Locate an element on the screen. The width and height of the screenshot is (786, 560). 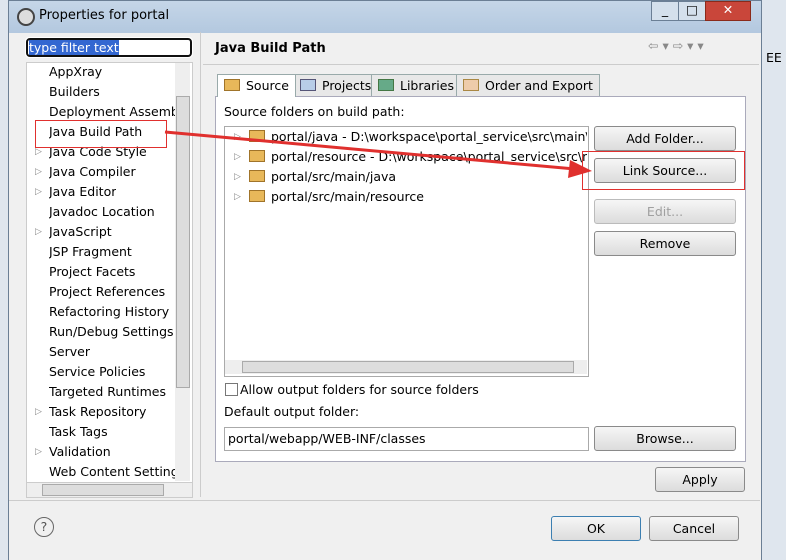
annotation-arrow is located at coordinates (378, 154).